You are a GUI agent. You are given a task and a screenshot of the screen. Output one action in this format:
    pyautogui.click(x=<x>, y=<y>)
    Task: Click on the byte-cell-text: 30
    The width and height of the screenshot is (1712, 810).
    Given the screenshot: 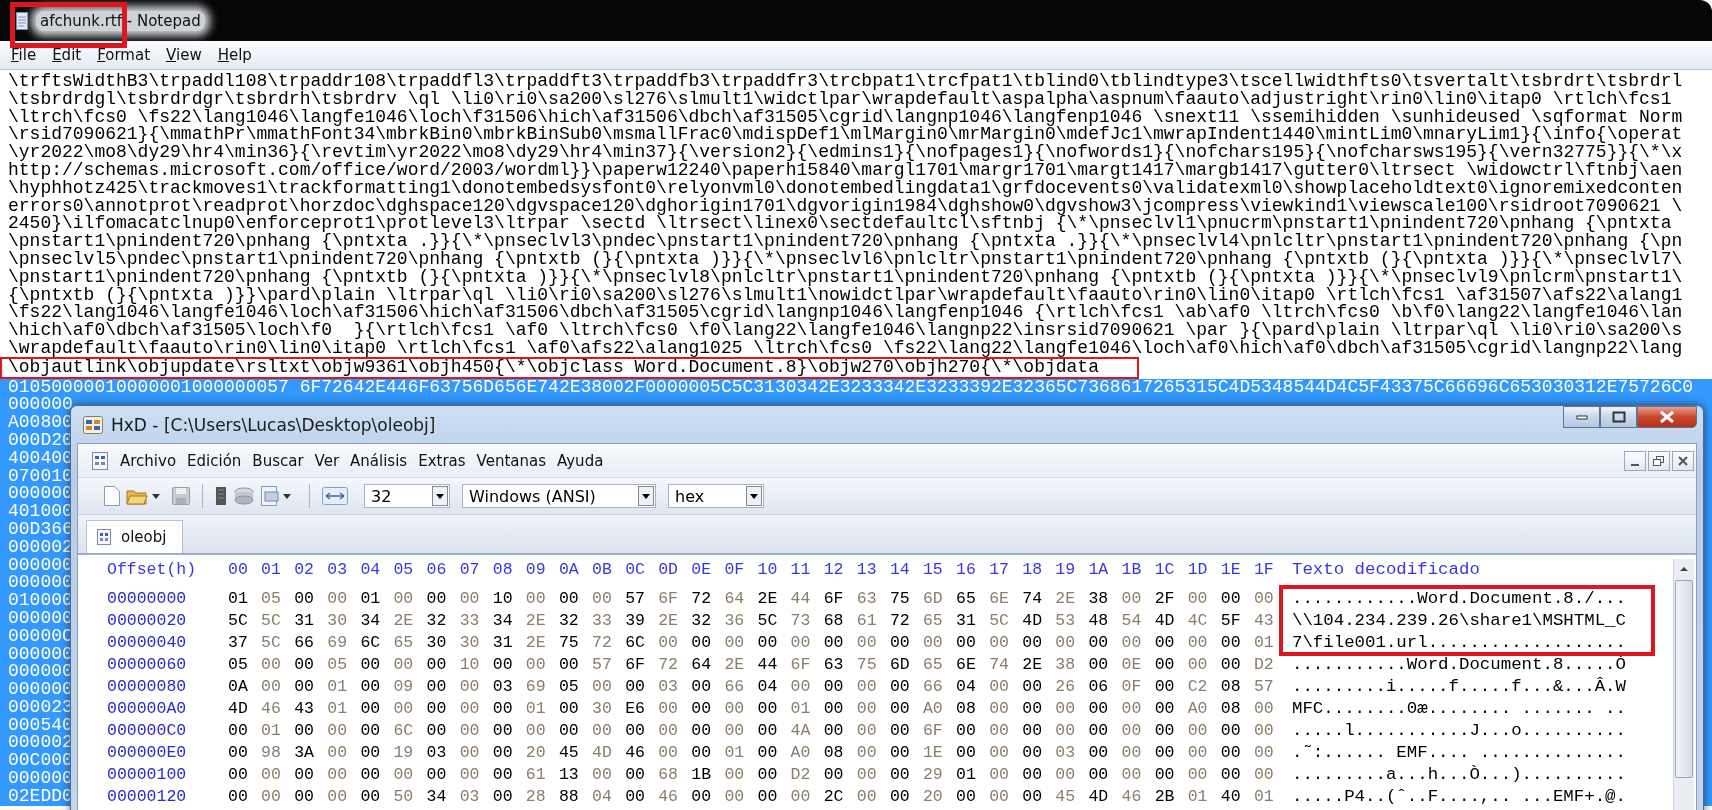 What is the action you would take?
    pyautogui.click(x=602, y=709)
    